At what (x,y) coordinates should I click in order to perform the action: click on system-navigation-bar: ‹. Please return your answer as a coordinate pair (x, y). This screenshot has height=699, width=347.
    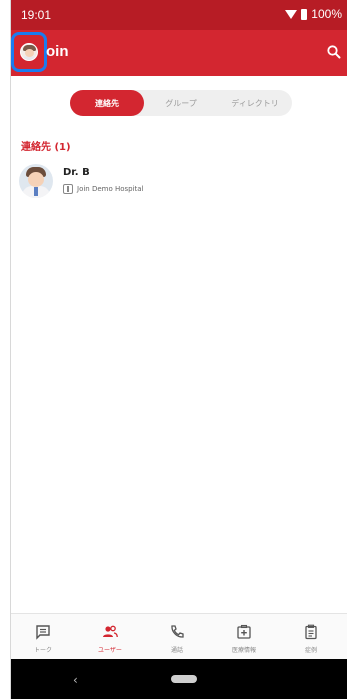
    Looking at the image, I should click on (179, 679).